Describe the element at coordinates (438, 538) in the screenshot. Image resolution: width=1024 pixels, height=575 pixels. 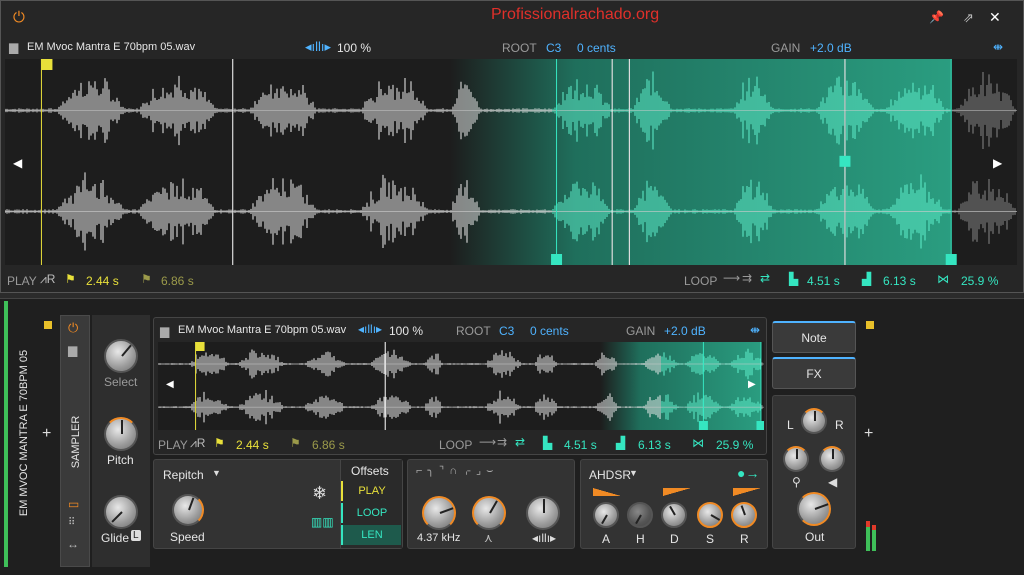
I see `cutoff-value: 4.37 kHz` at that location.